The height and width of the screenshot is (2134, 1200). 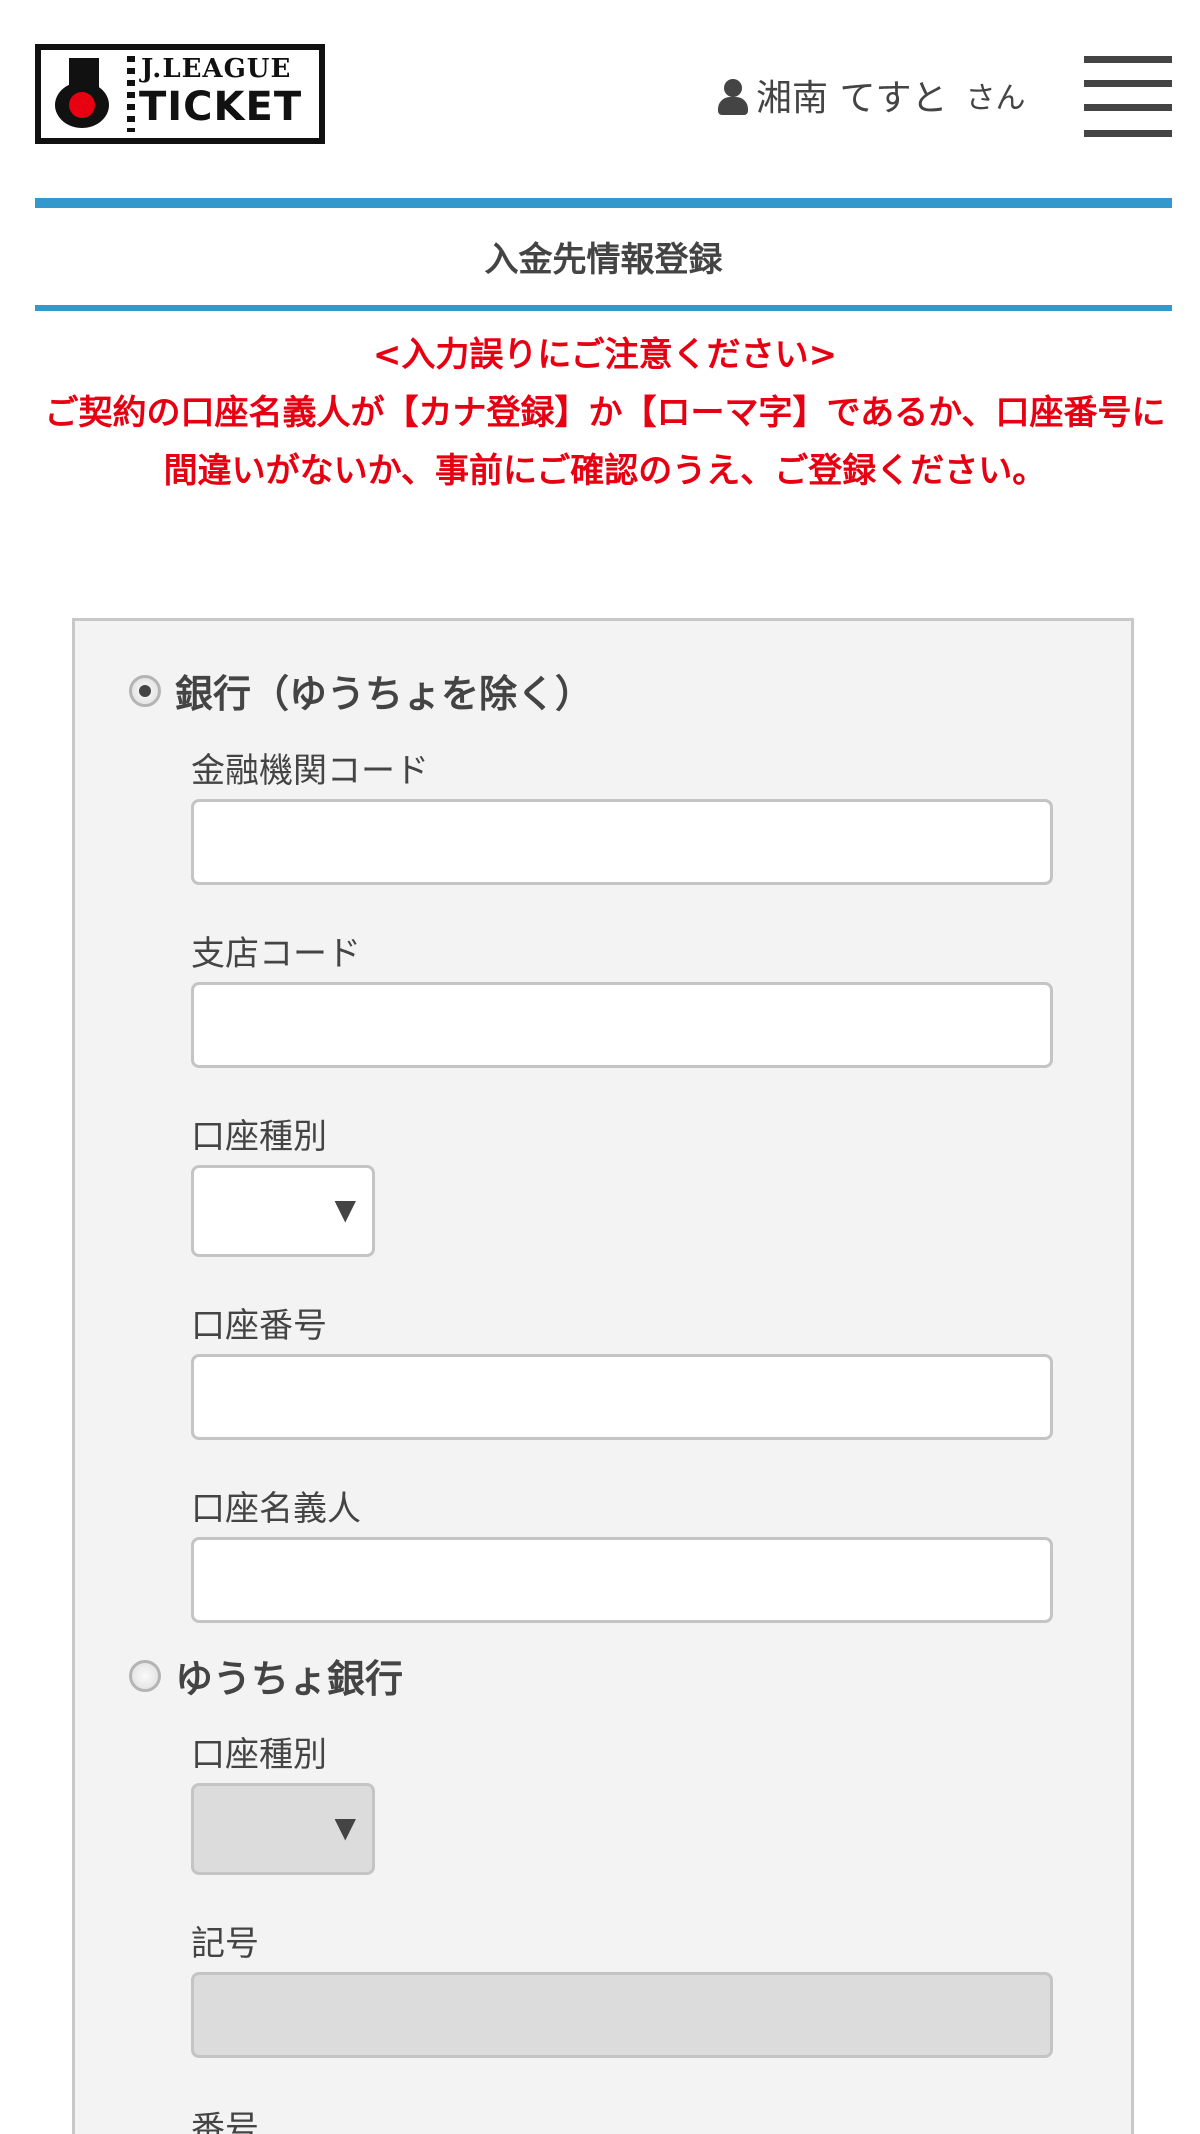 I want to click on user-info: 湘南 てすと さん, so click(x=870, y=95).